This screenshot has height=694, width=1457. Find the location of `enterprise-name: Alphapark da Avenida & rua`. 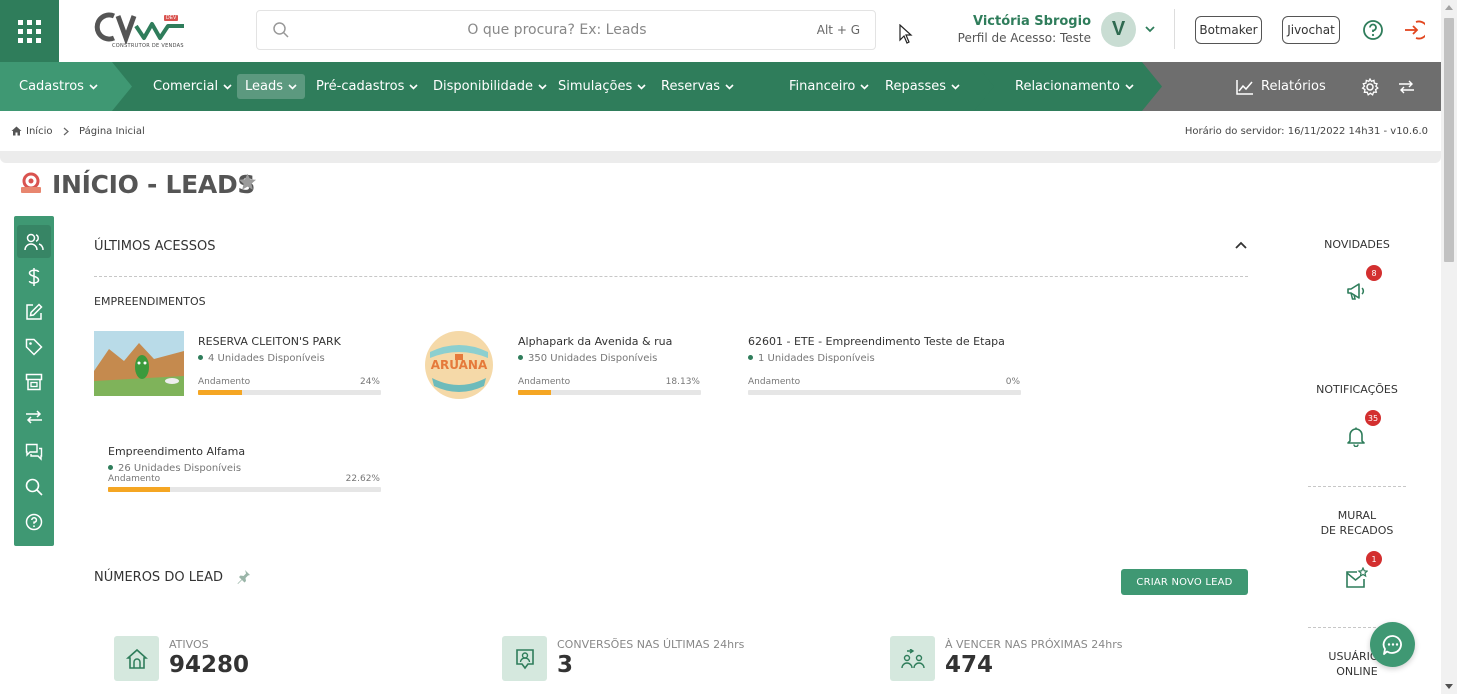

enterprise-name: Alphapark da Avenida & rua is located at coordinates (595, 341).